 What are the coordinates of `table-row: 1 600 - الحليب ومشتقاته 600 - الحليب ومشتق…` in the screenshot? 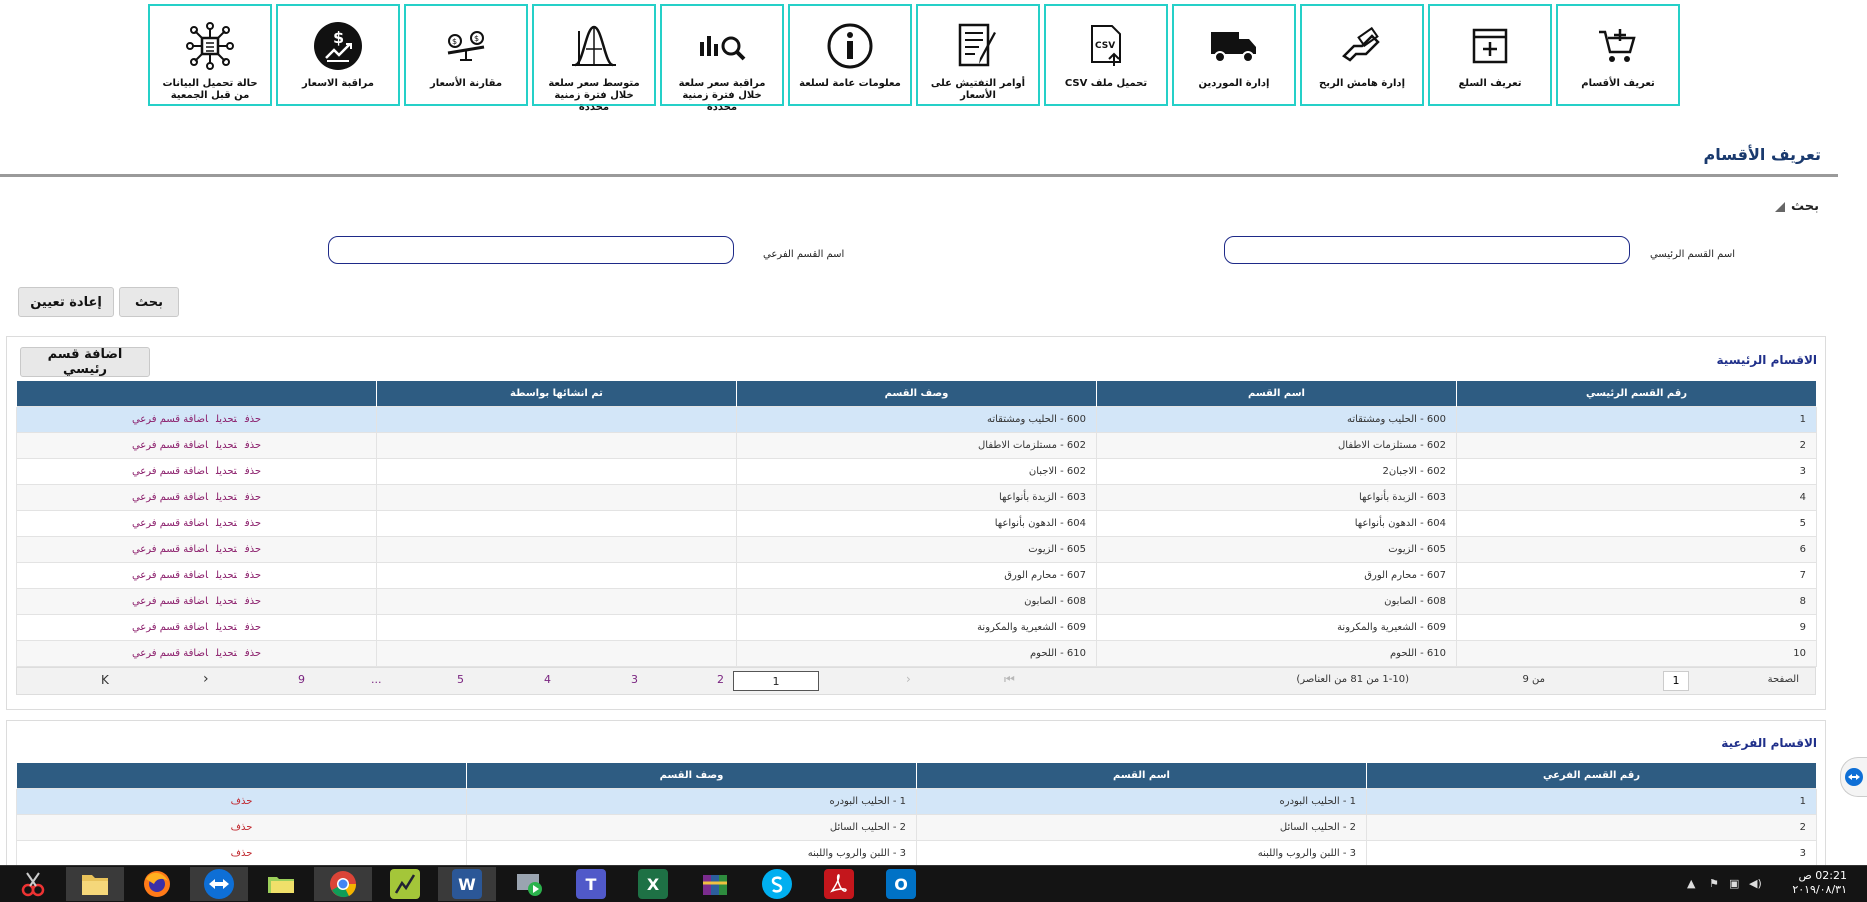 It's located at (916, 419).